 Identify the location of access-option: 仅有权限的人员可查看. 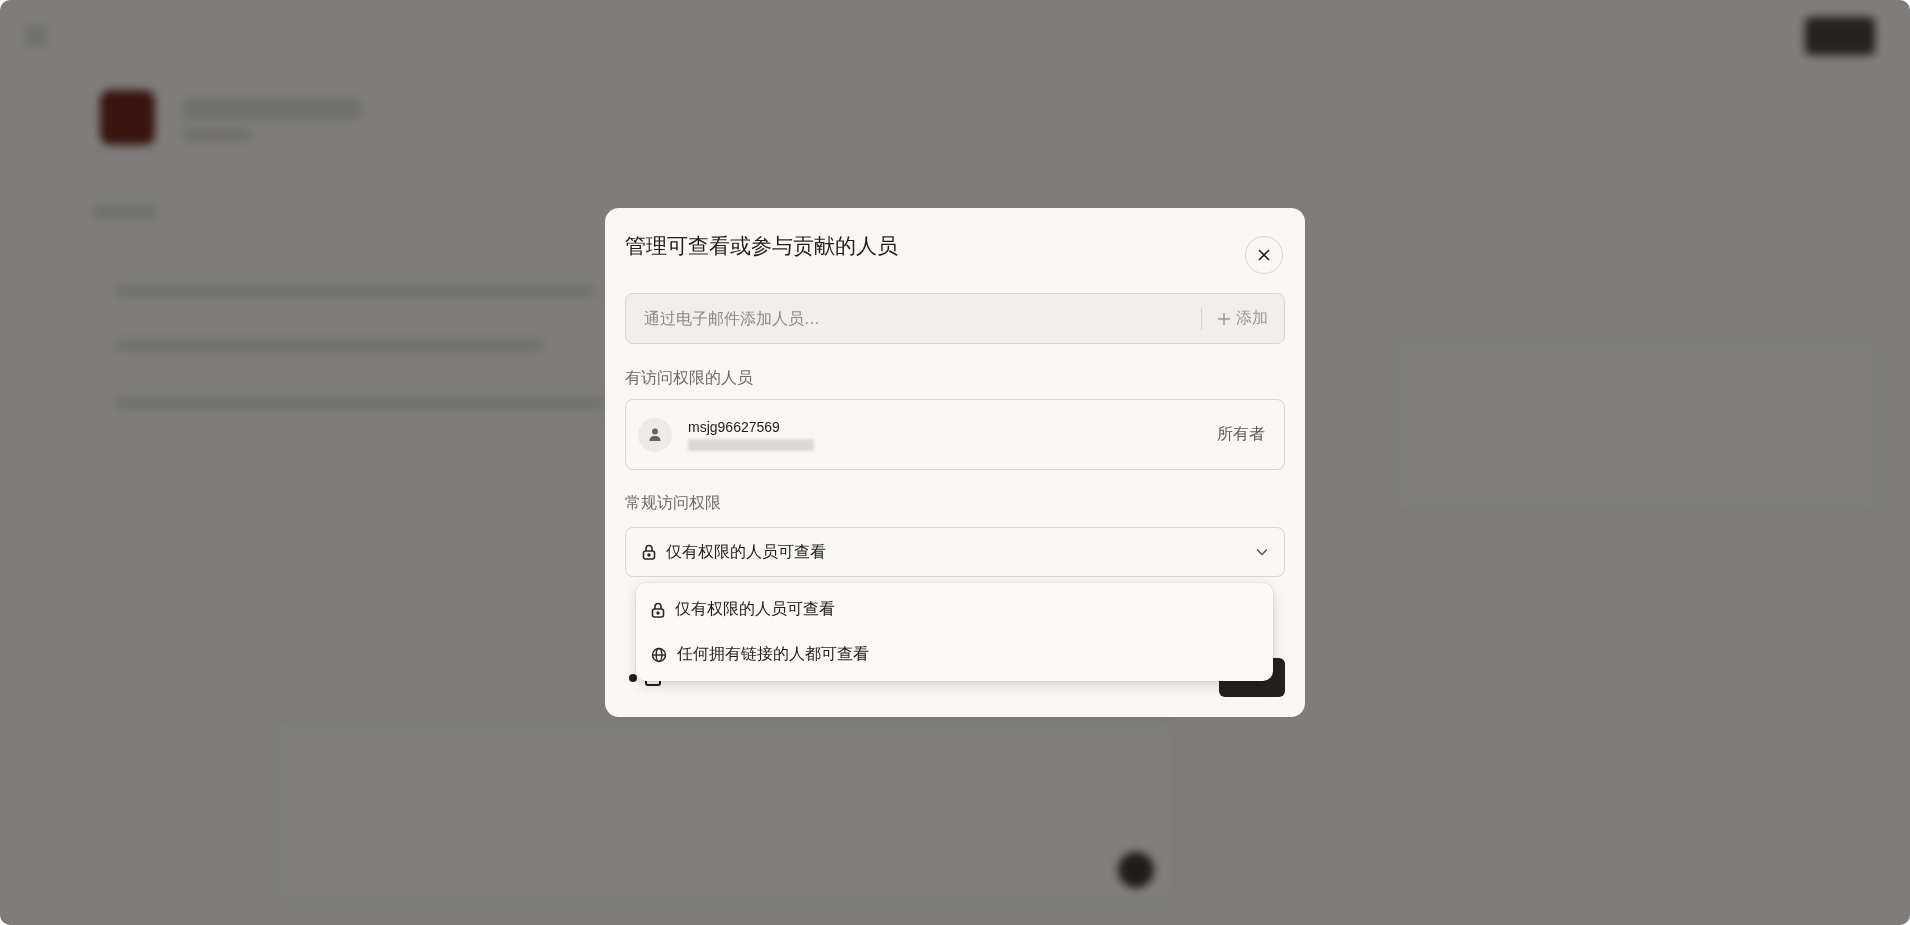
(954, 609).